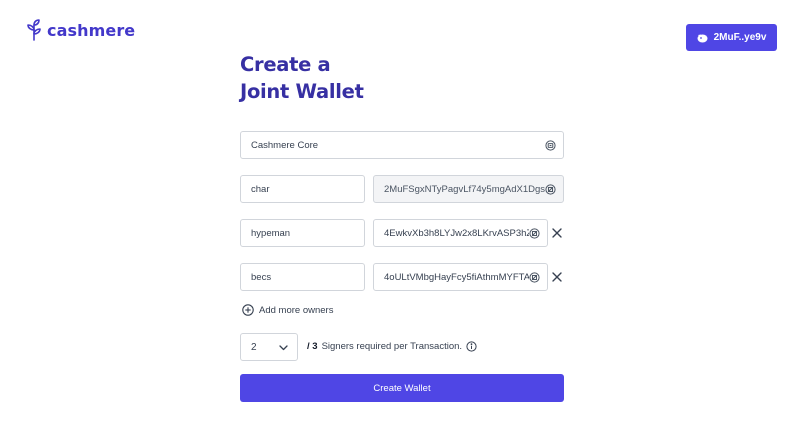 This screenshot has width=806, height=427. Describe the element at coordinates (302, 233) in the screenshot. I see `owner-name-input: hypeman` at that location.